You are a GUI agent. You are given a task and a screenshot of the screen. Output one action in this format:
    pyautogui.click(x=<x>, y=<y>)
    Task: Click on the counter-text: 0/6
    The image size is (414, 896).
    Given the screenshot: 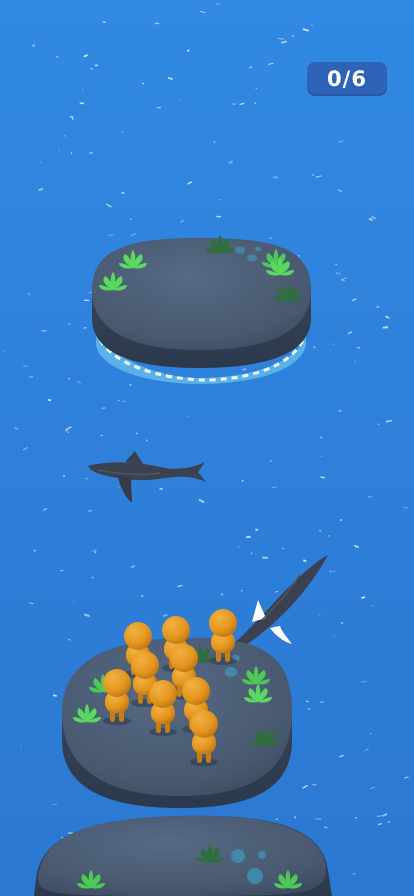 What is the action you would take?
    pyautogui.click(x=347, y=79)
    